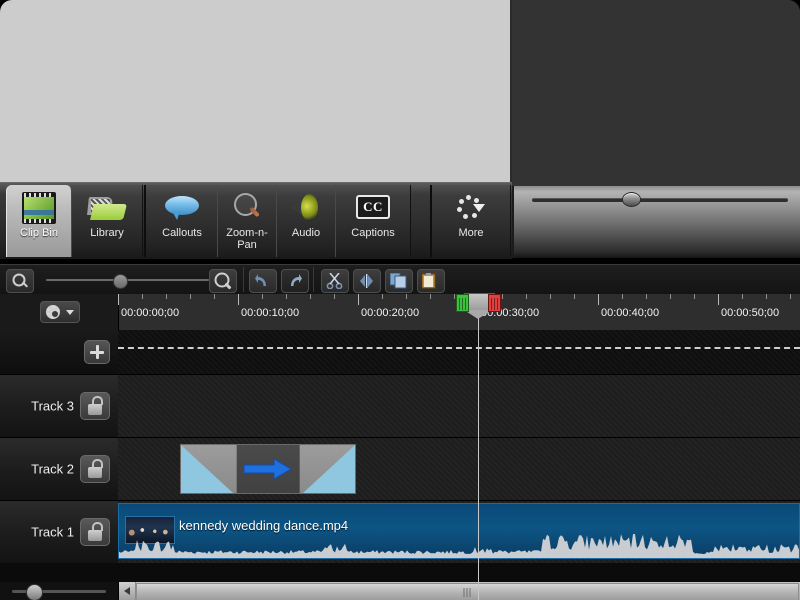 This screenshot has width=800, height=600. I want to click on track-row-2: Track 2, so click(400, 469).